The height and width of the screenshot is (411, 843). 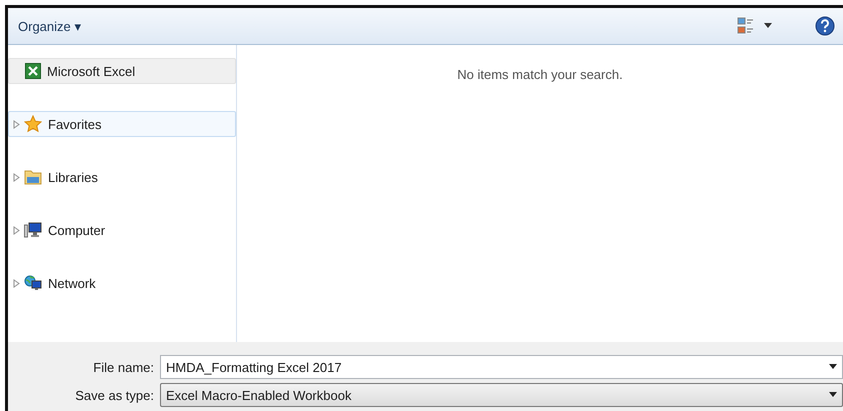 What do you see at coordinates (123, 367) in the screenshot?
I see `field-label: File name:` at bounding box center [123, 367].